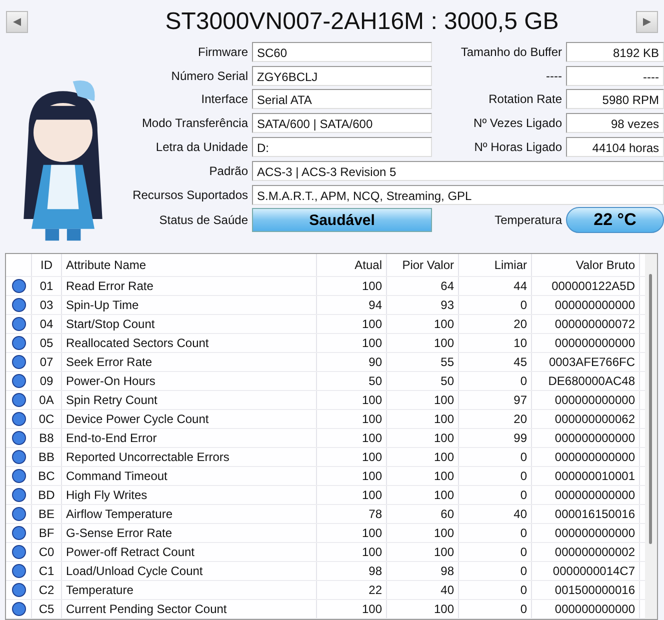 The width and height of the screenshot is (664, 620). Describe the element at coordinates (615, 220) in the screenshot. I see `temperature-button: 22 °C` at that location.